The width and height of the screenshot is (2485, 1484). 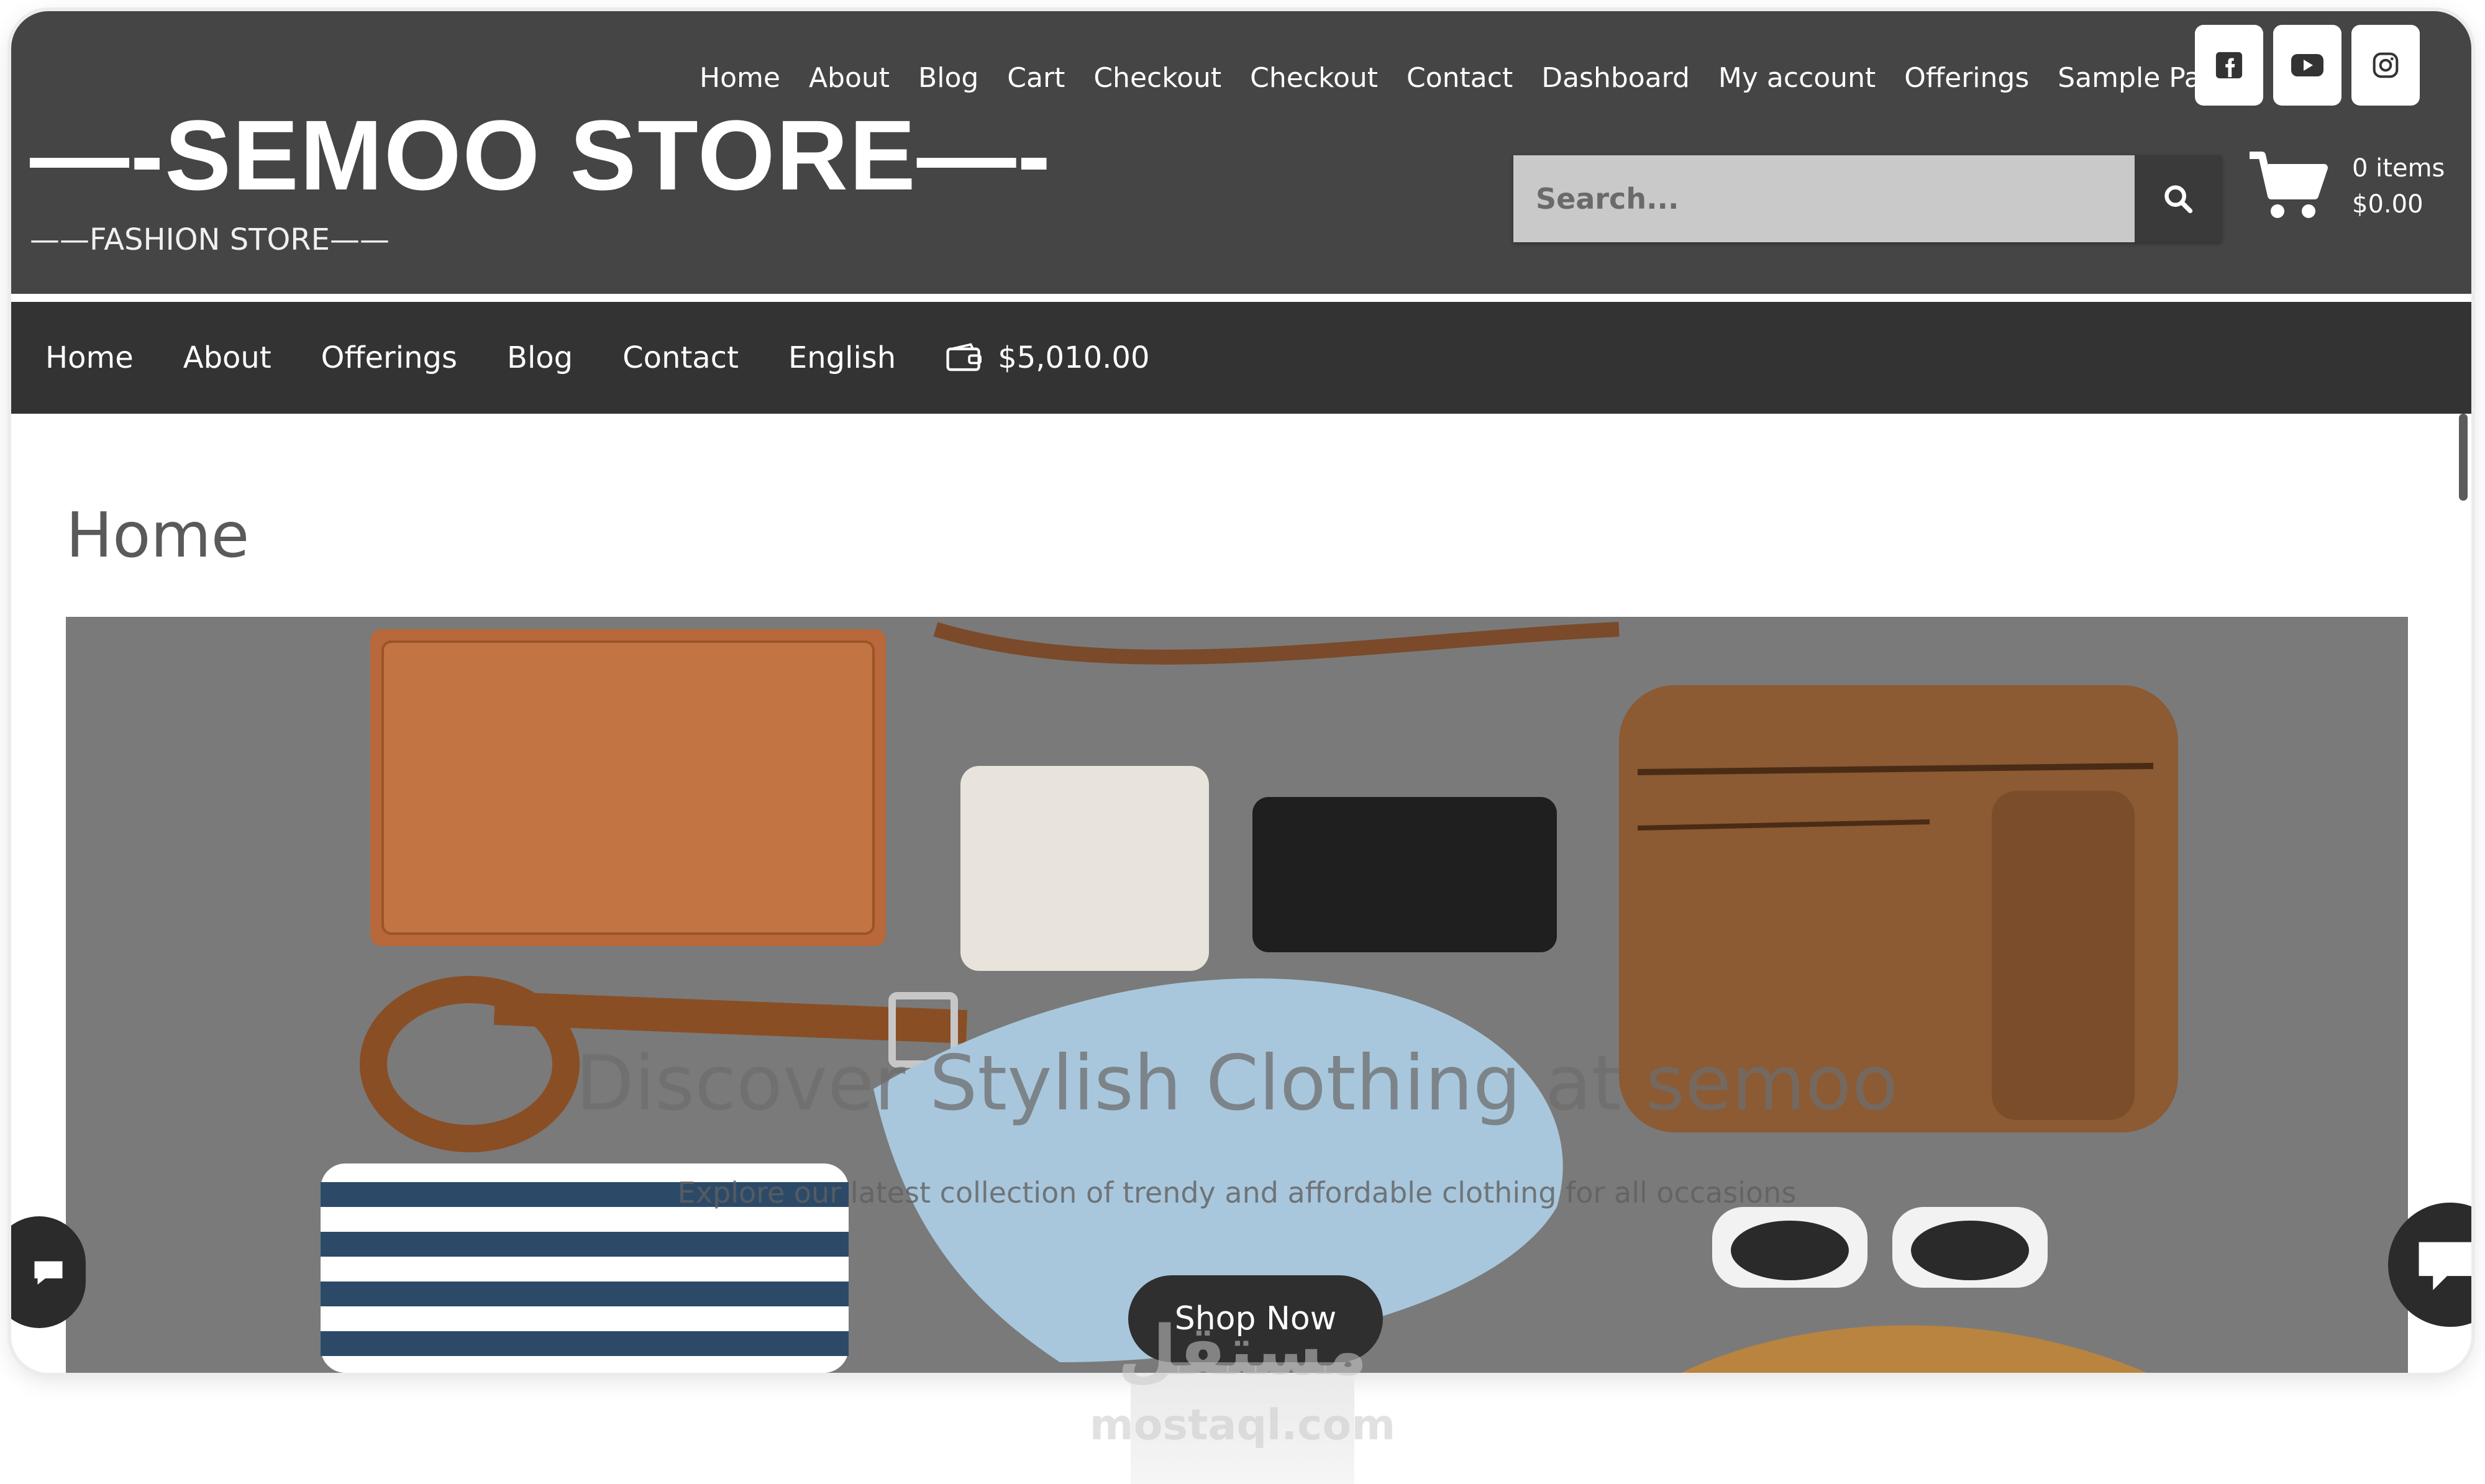 I want to click on nav-language: English, so click(x=842, y=357).